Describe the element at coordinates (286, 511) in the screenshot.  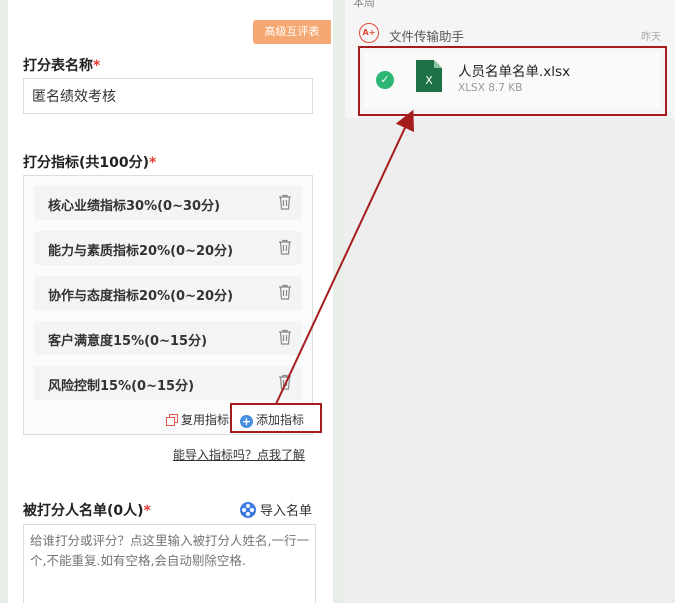
I see `import-list-label: 导入名单` at that location.